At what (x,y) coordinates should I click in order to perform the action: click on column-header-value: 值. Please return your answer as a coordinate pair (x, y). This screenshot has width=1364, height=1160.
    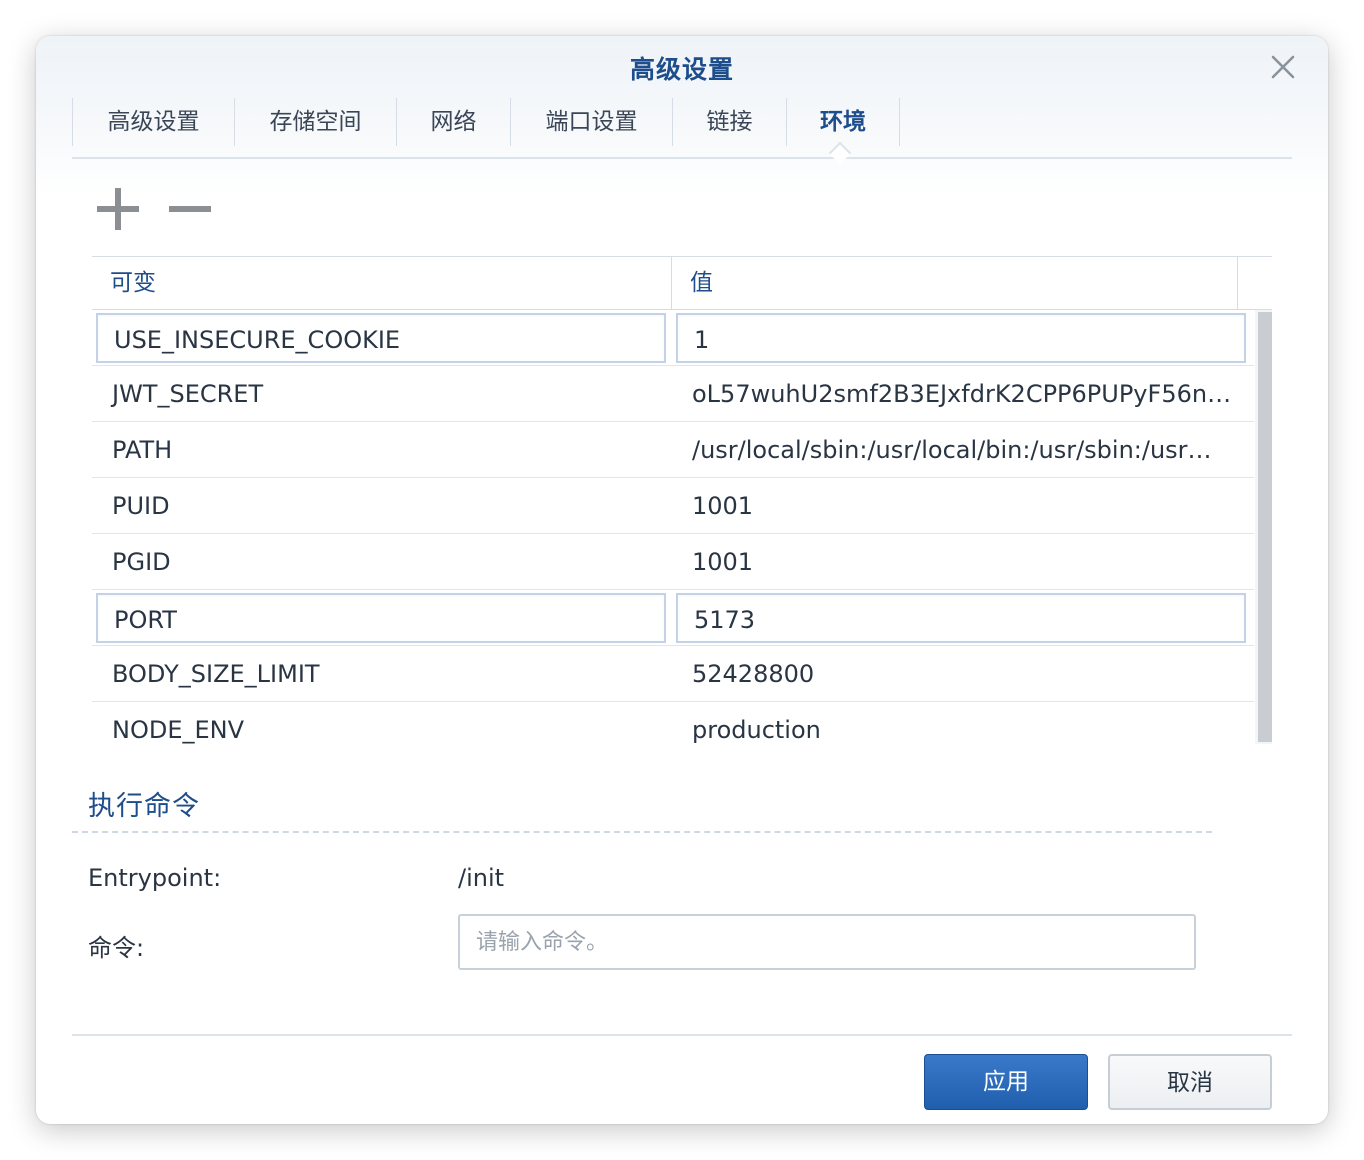
    Looking at the image, I should click on (955, 283).